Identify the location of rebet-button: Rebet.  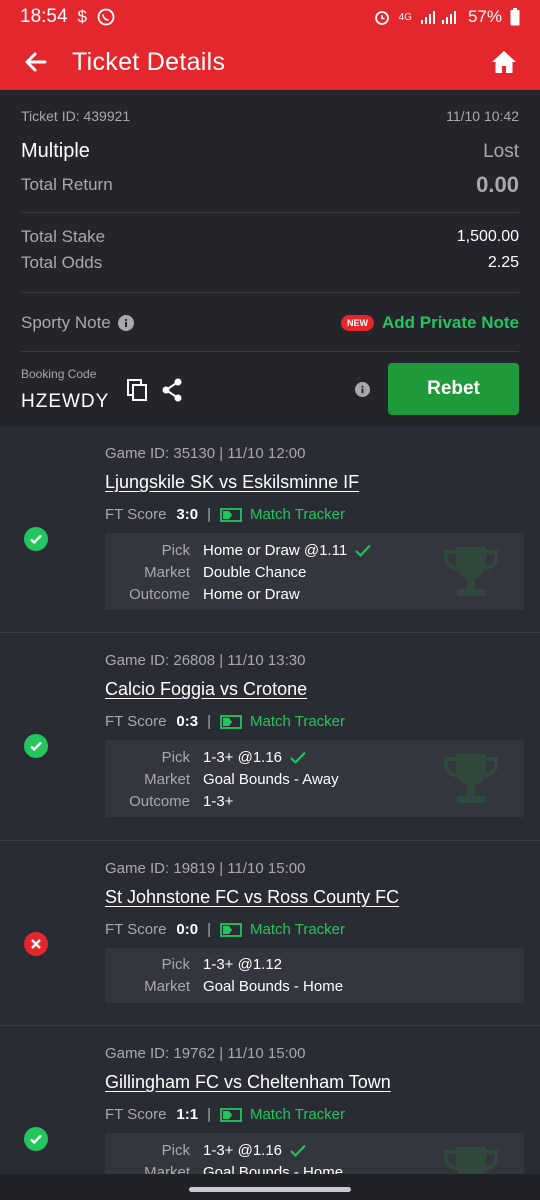
(453, 389).